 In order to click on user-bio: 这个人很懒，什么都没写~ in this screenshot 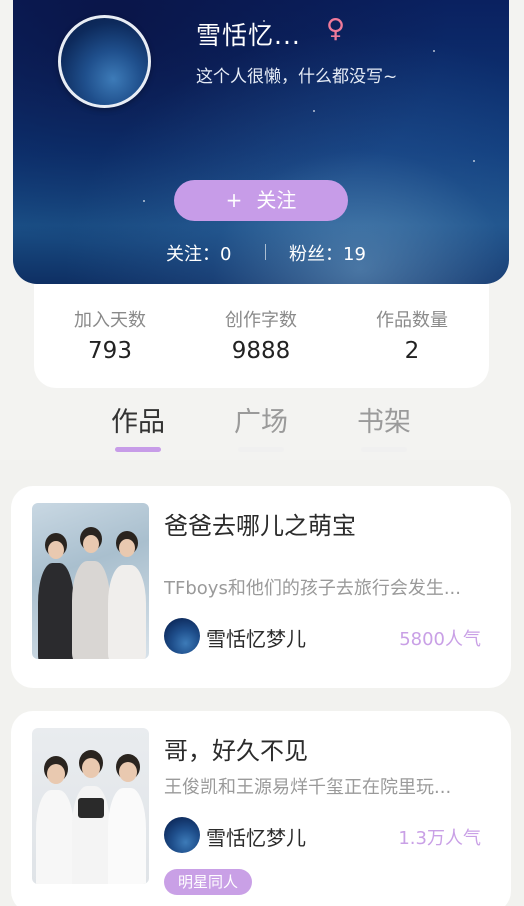, I will do `click(297, 77)`.